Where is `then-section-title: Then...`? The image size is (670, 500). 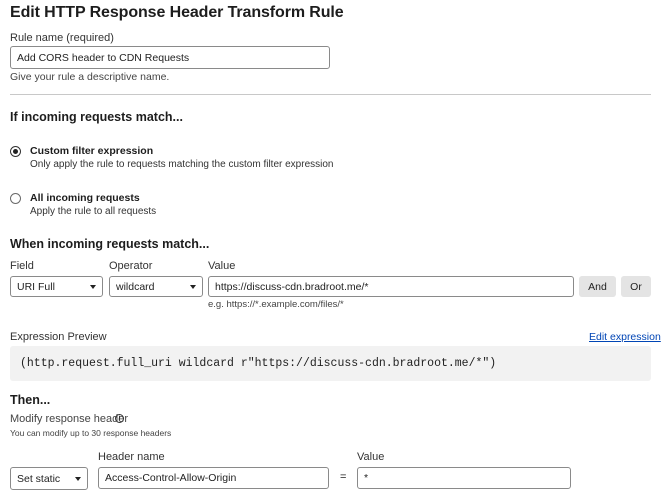
then-section-title: Then... is located at coordinates (30, 400).